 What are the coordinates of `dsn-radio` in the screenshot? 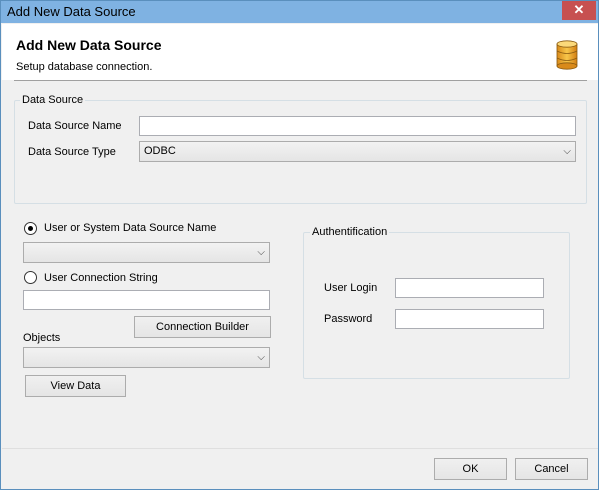 It's located at (30, 228).